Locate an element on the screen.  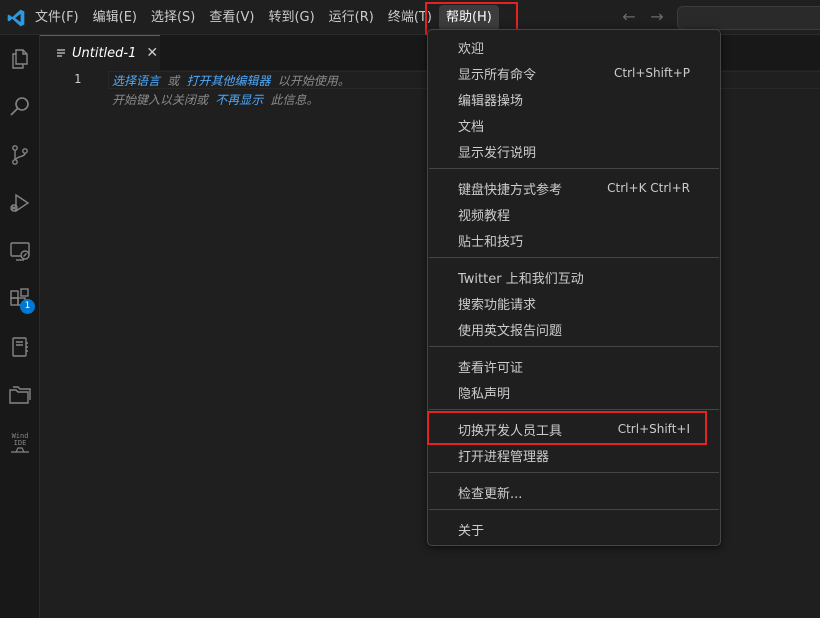
hint-separator: 或 is located at coordinates (173, 81).